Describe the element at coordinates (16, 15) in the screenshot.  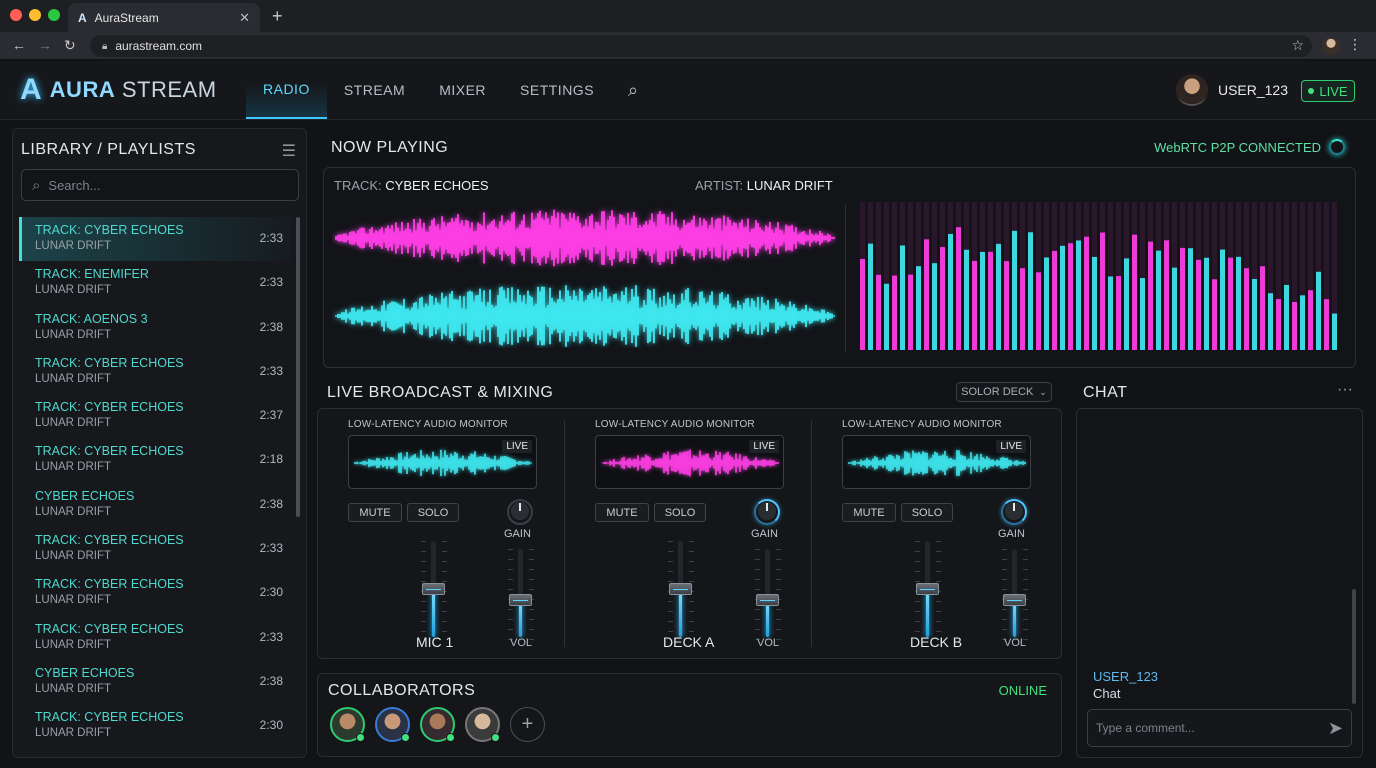
I see `close-window-dot` at that location.